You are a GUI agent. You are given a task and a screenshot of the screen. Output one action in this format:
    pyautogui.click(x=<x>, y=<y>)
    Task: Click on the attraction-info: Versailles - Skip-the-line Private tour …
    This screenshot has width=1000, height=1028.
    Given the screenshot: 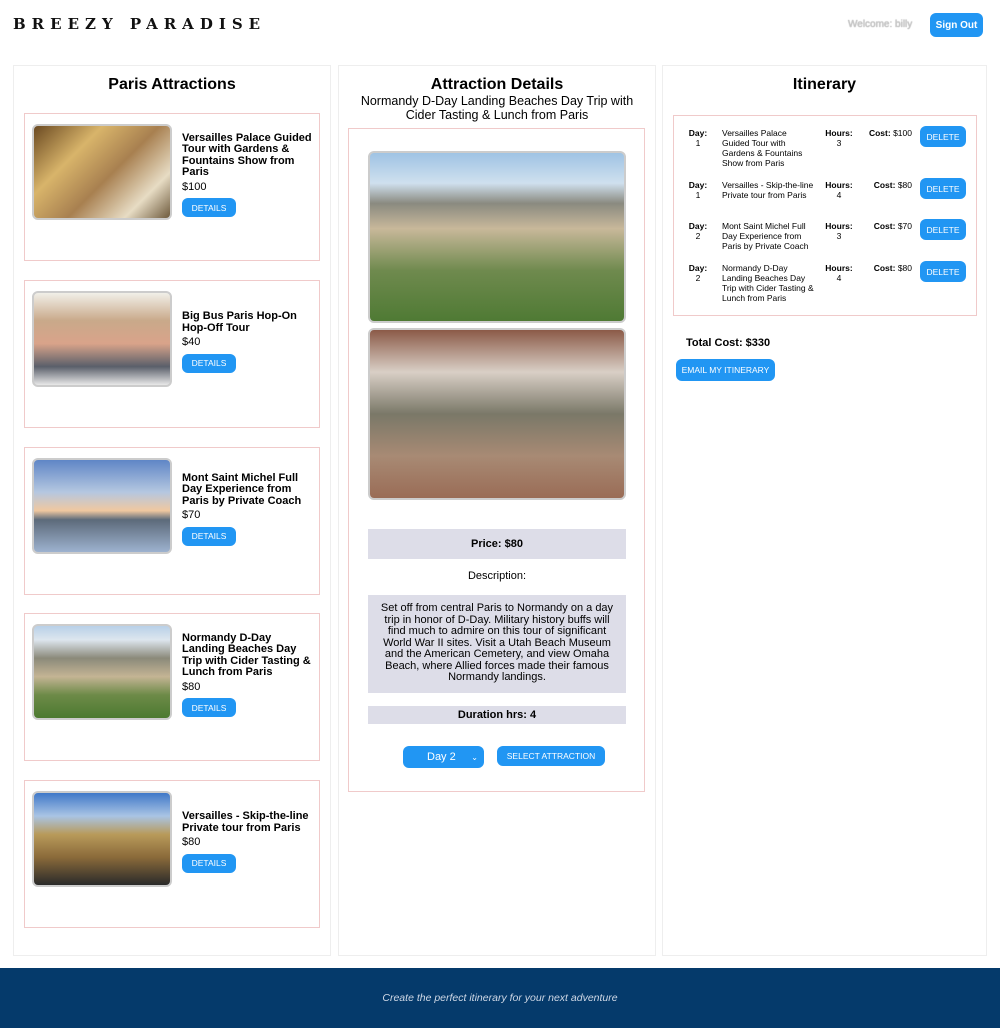 What is the action you would take?
    pyautogui.click(x=247, y=854)
    